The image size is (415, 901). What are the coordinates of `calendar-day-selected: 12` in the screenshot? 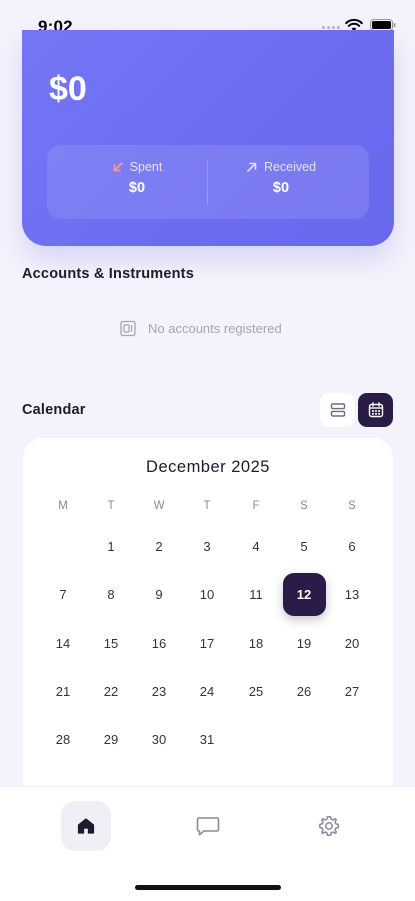 It's located at (304, 594).